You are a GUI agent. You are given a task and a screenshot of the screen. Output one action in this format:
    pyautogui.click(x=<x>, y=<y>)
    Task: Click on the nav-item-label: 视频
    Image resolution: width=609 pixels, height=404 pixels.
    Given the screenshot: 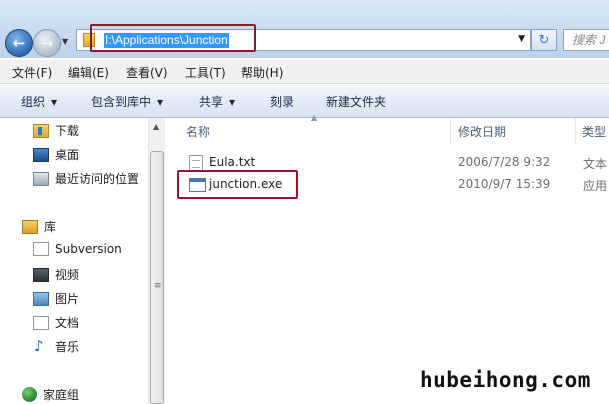 What is the action you would take?
    pyautogui.click(x=67, y=275)
    